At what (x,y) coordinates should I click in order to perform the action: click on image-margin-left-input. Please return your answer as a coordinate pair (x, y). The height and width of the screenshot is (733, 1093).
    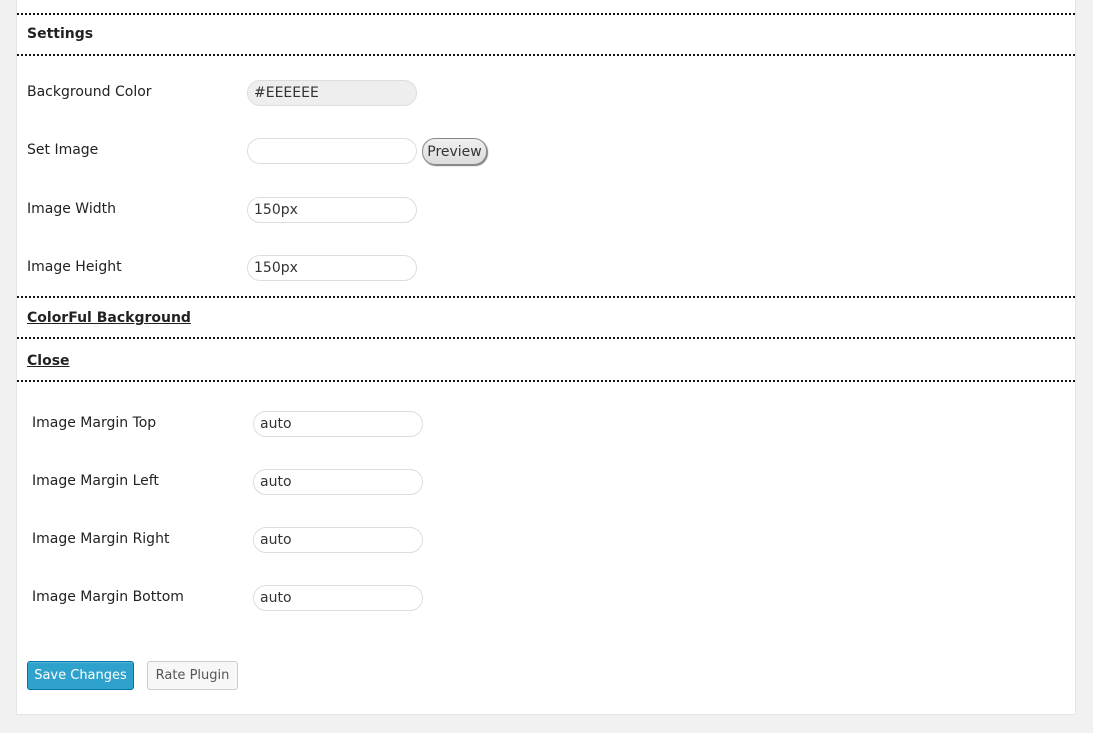
    Looking at the image, I should click on (338, 482).